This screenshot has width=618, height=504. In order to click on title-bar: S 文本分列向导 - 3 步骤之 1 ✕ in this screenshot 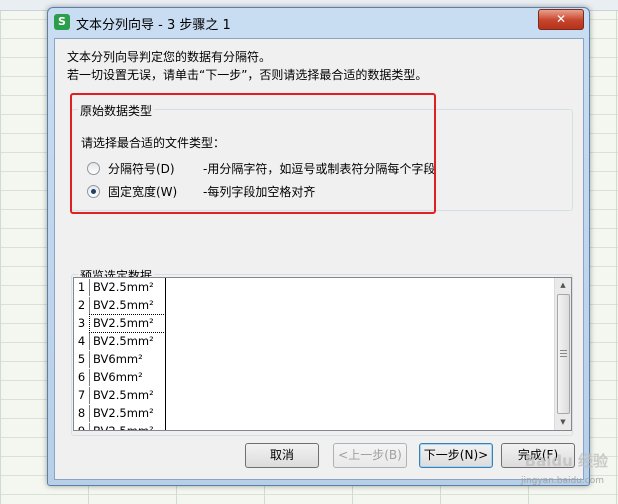, I will do `click(318, 23)`.